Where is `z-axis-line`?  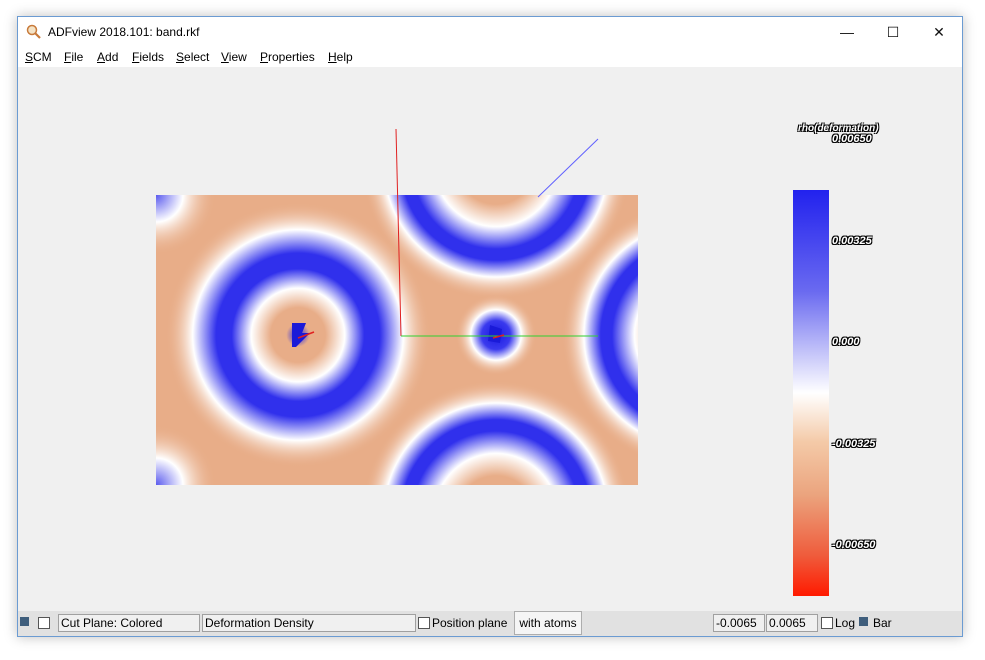 z-axis-line is located at coordinates (398, 232).